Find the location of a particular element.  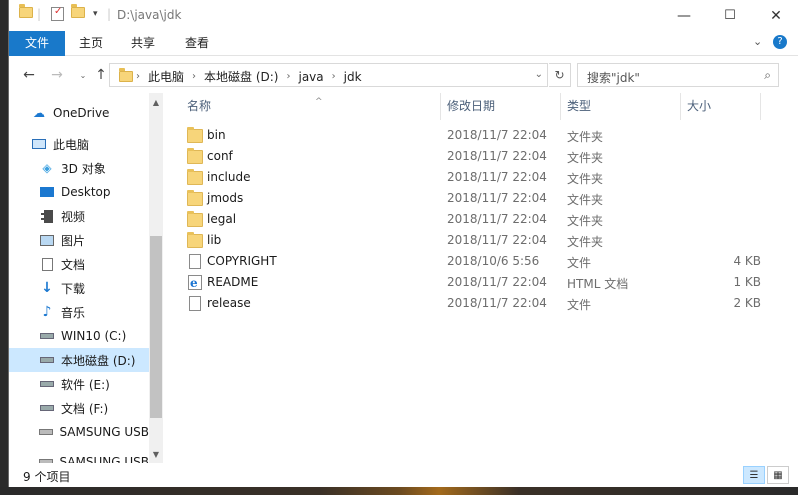

tab-home: 主页 is located at coordinates (91, 43).